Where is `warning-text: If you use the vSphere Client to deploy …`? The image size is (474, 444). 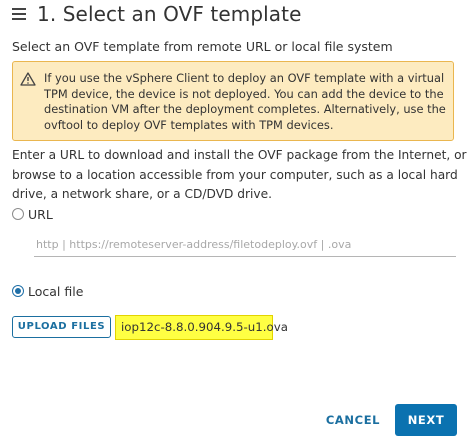
warning-text: If you use the vSphere Client to deploy … is located at coordinates (245, 101).